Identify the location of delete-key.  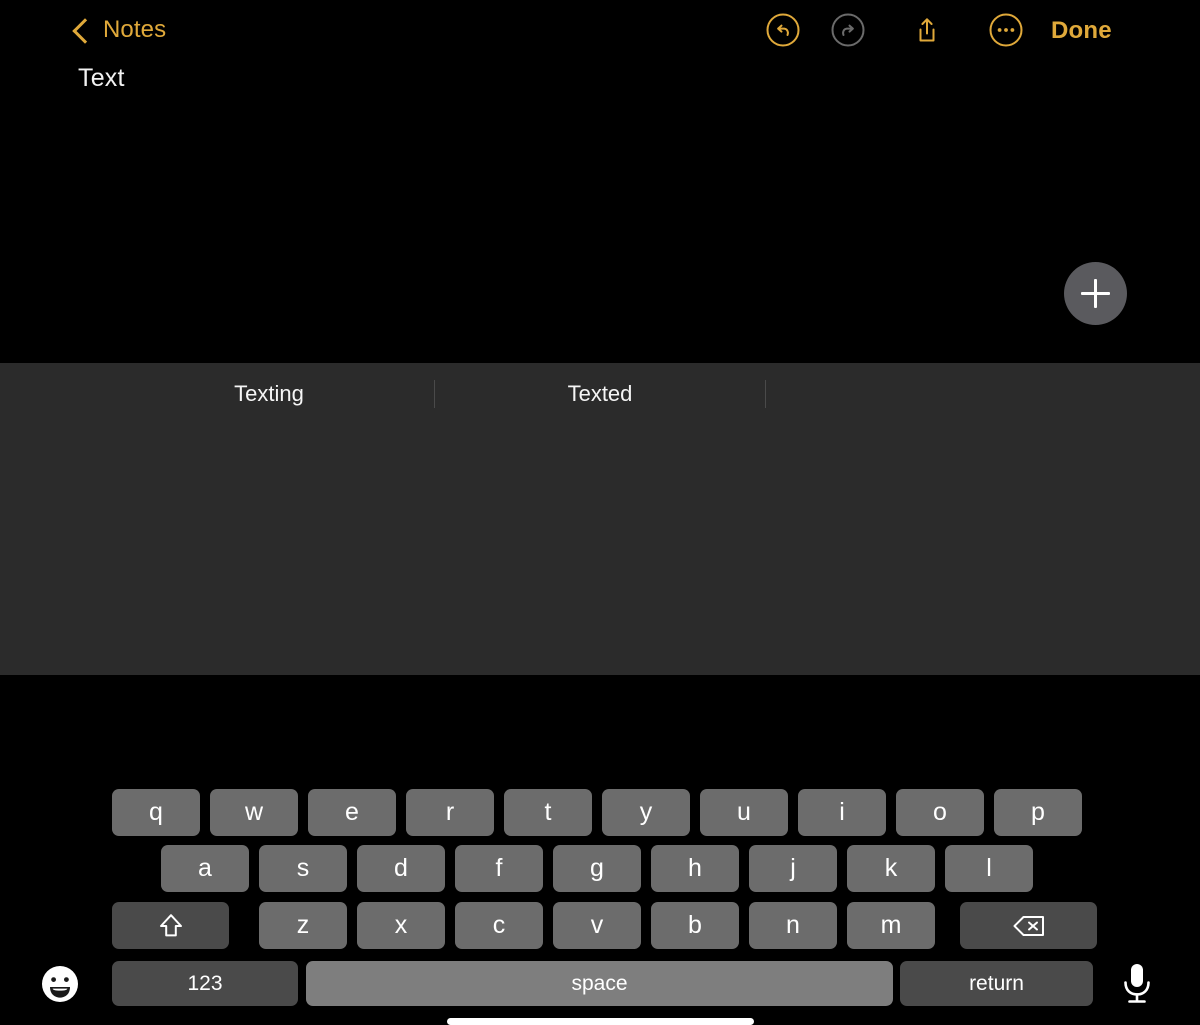
(1028, 925).